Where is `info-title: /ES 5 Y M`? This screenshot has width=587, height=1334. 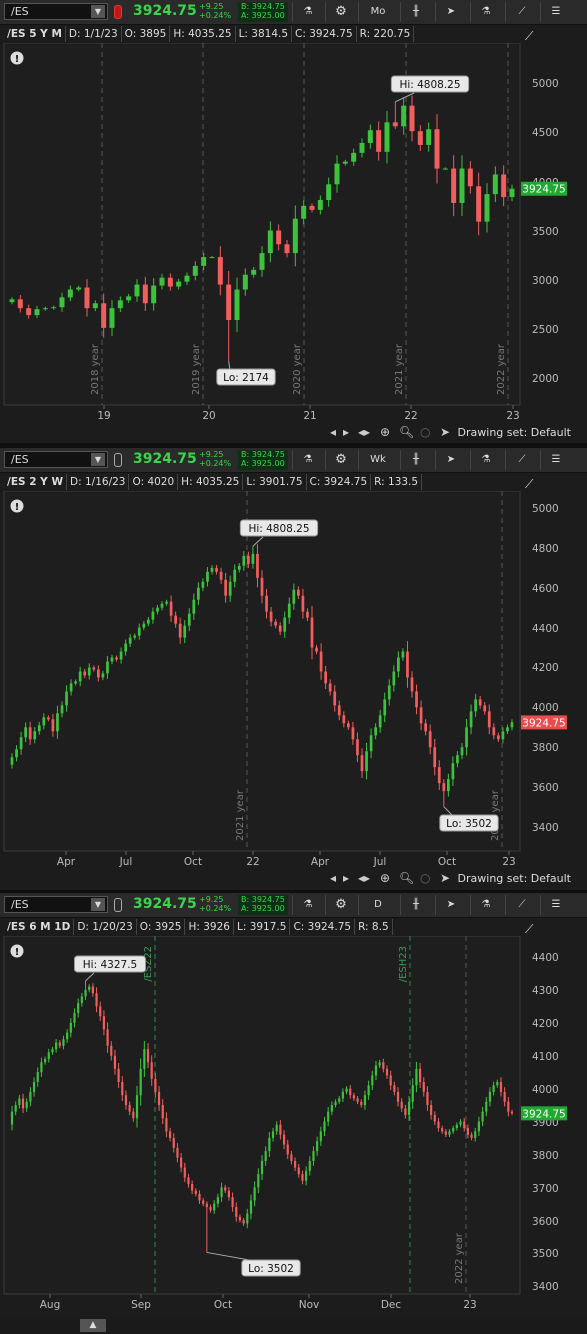
info-title: /ES 5 Y M is located at coordinates (35, 34).